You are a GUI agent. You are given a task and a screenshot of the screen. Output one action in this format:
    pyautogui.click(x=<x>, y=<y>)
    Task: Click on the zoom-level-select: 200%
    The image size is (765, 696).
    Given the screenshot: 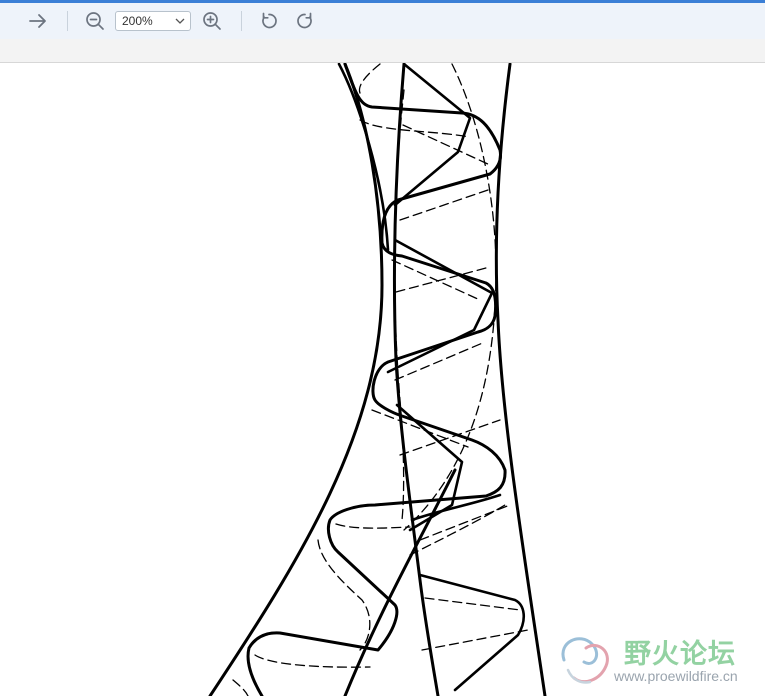 What is the action you would take?
    pyautogui.click(x=153, y=21)
    